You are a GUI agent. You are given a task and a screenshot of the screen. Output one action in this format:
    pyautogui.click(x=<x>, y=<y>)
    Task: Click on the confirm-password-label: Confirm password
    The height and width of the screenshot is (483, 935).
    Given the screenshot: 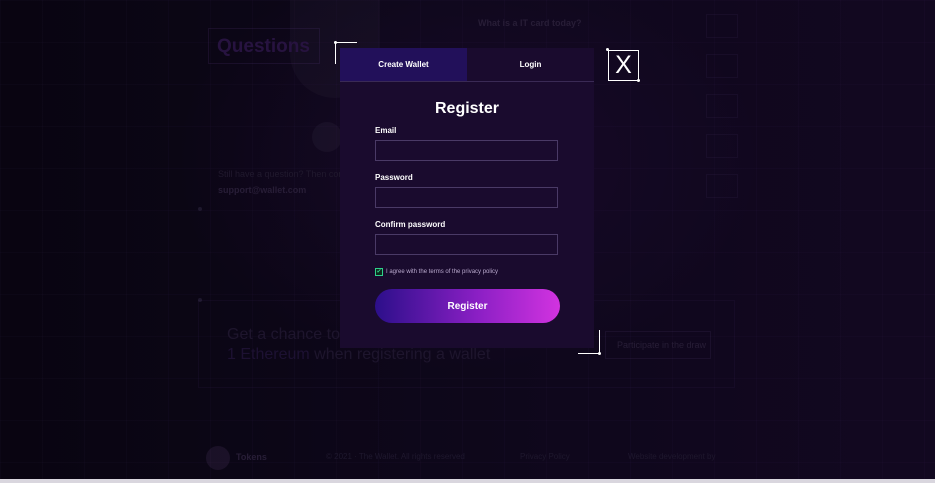 What is the action you would take?
    pyautogui.click(x=410, y=224)
    